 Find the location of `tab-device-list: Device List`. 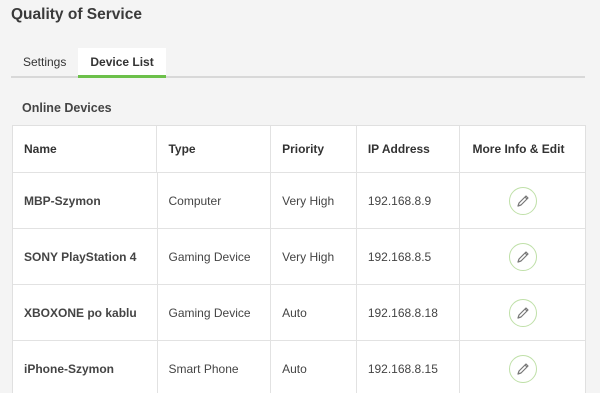

tab-device-list: Device List is located at coordinates (122, 63).